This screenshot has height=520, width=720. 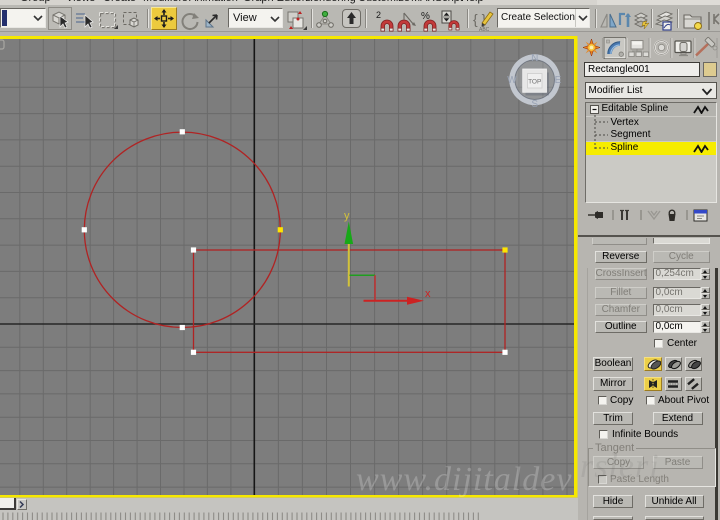 I want to click on svg-text: x, so click(x=428, y=294).